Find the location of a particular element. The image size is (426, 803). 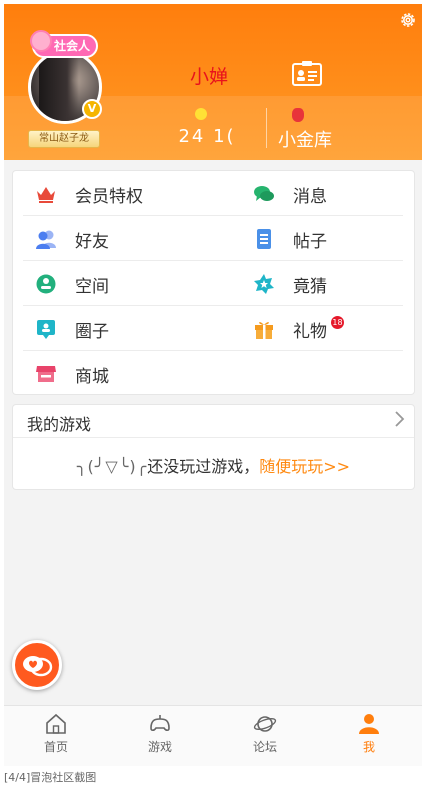

gamepad-icon is located at coordinates (160, 723).